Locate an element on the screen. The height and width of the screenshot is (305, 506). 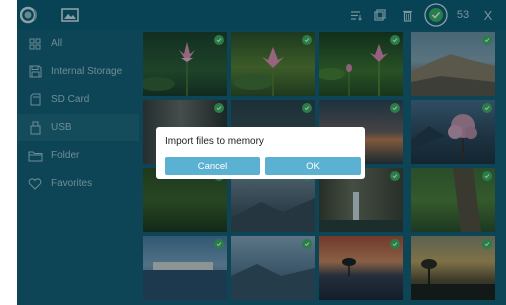
cancel-button: Cancel is located at coordinates (212, 166).